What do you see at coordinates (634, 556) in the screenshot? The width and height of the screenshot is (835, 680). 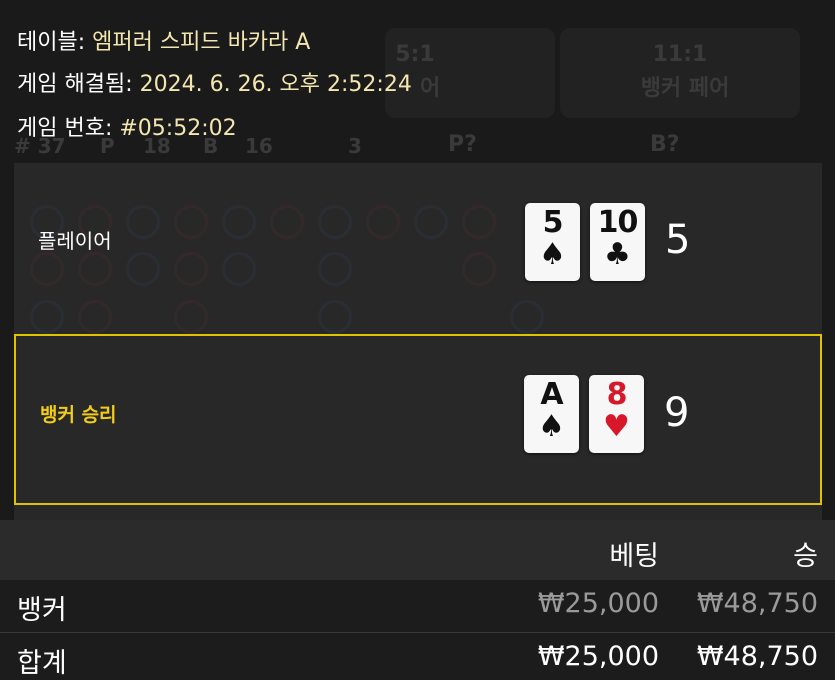 I see `bet-column-header: 베팅` at bounding box center [634, 556].